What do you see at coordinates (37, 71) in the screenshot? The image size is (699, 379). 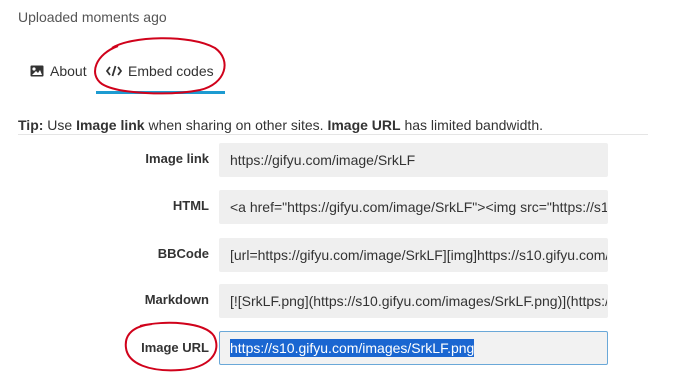 I see `image-icon` at bounding box center [37, 71].